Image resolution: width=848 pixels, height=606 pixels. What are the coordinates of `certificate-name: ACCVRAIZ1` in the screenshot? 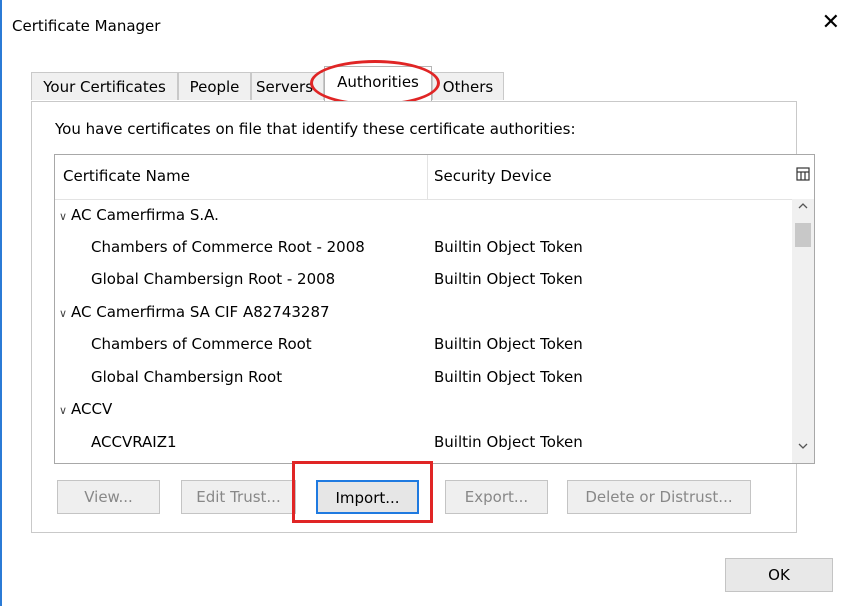 It's located at (134, 442).